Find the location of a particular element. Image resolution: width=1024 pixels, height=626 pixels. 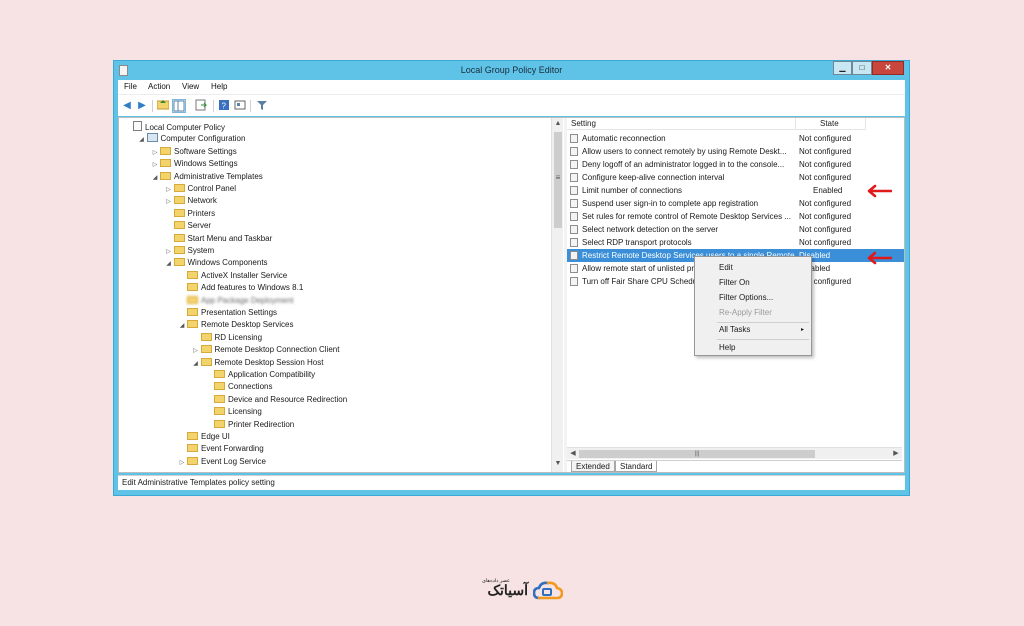

tree-item: Event Forwarding is located at coordinates (220, 449).